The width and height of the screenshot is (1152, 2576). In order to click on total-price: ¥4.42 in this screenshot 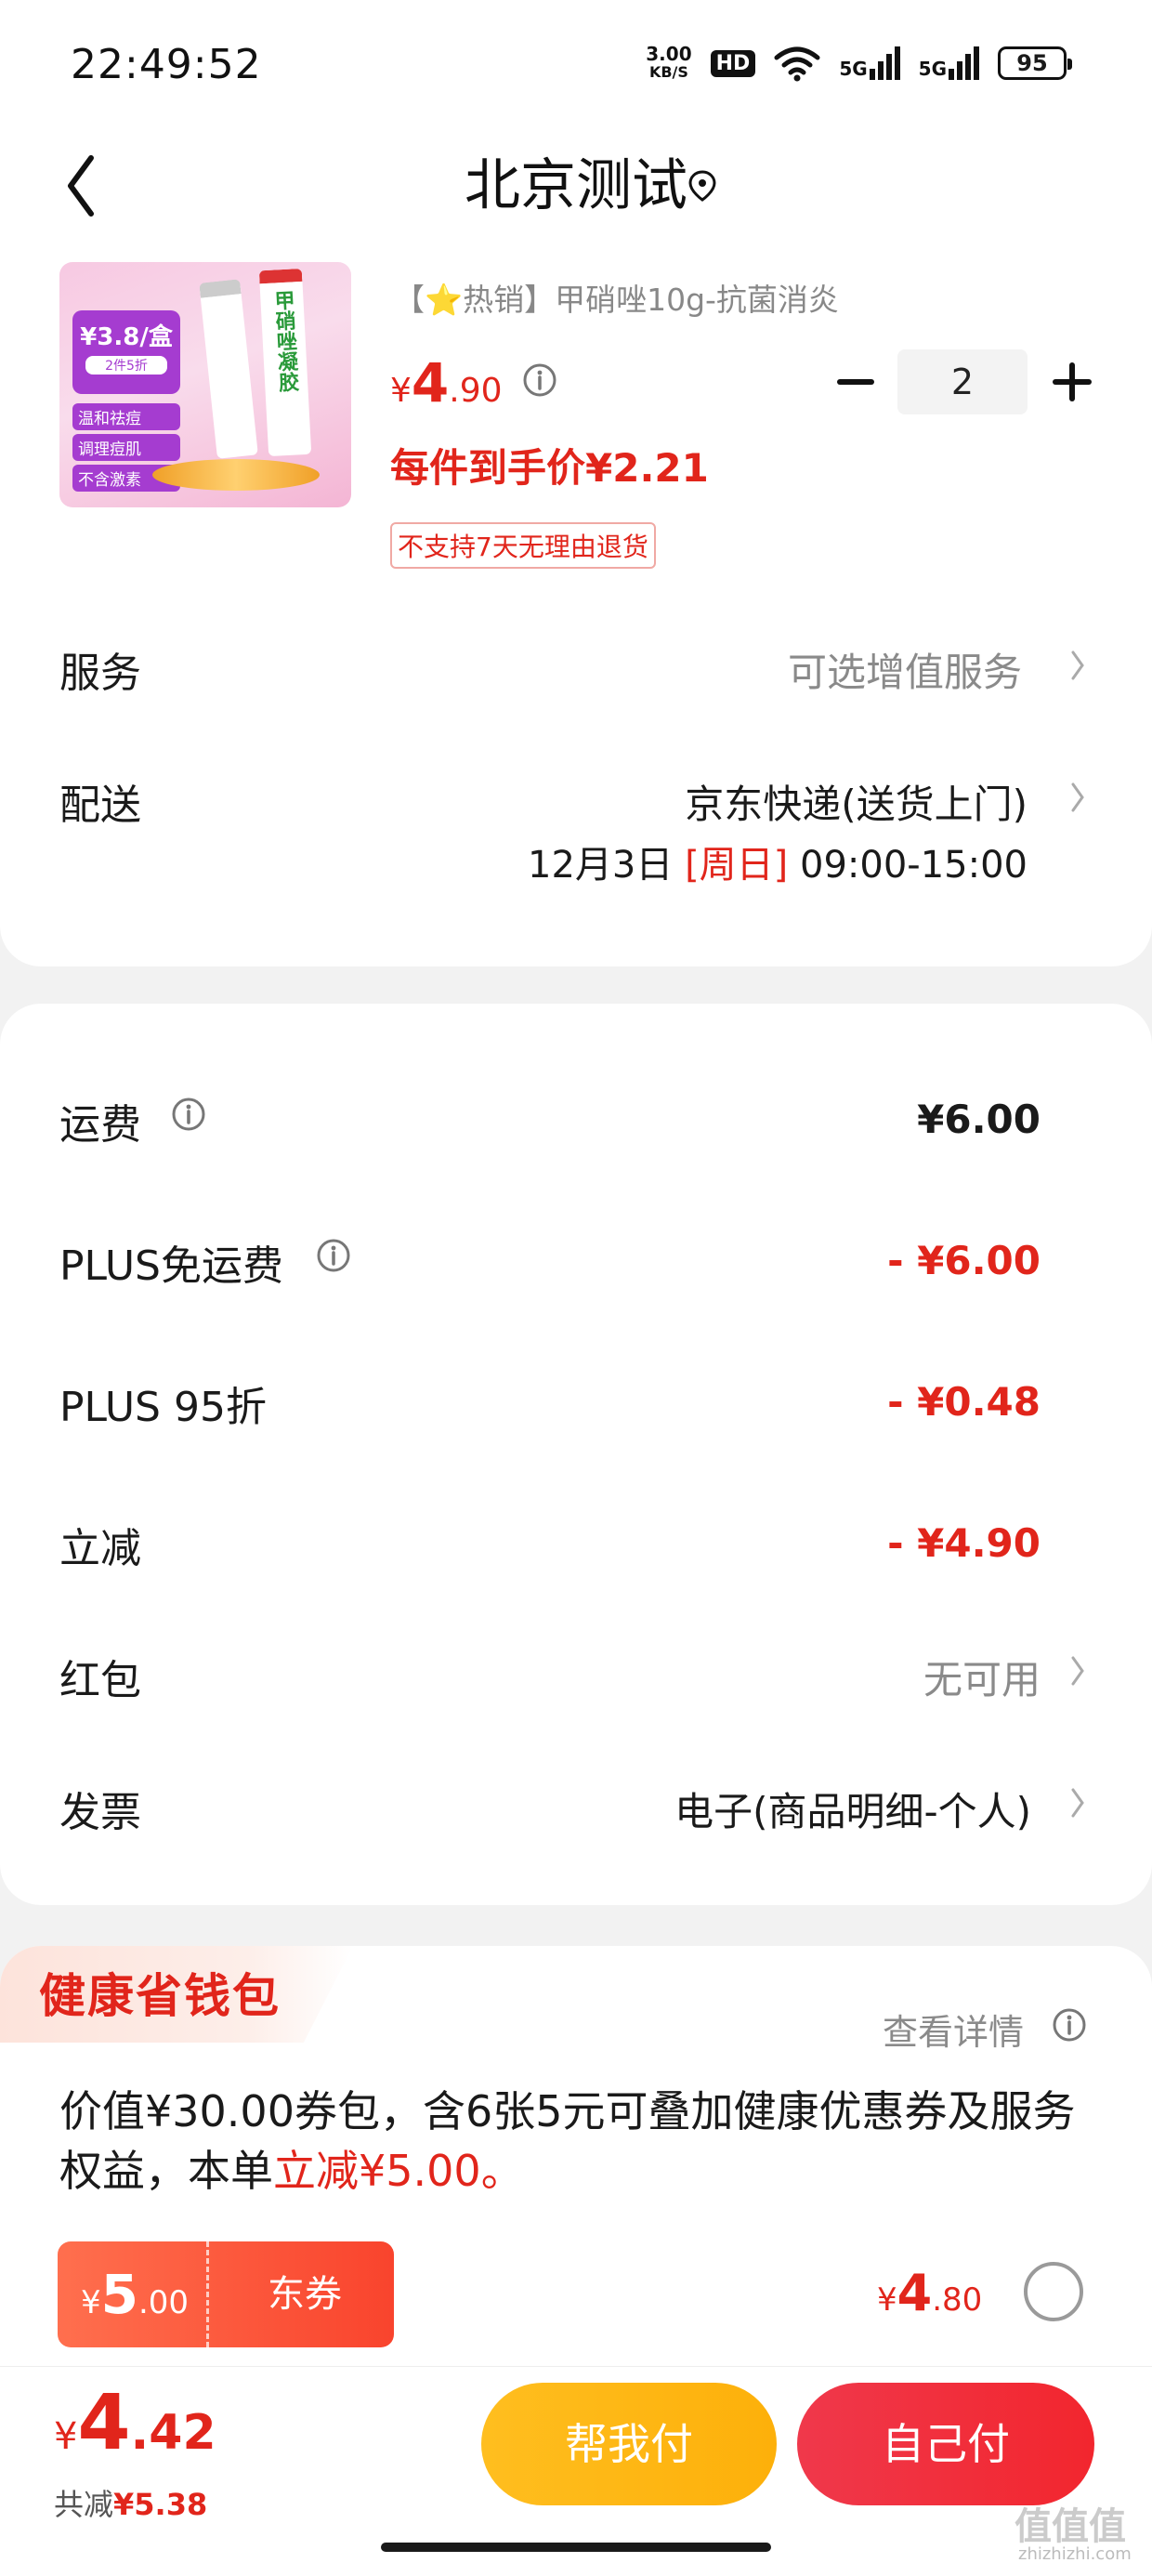, I will do `click(135, 2423)`.